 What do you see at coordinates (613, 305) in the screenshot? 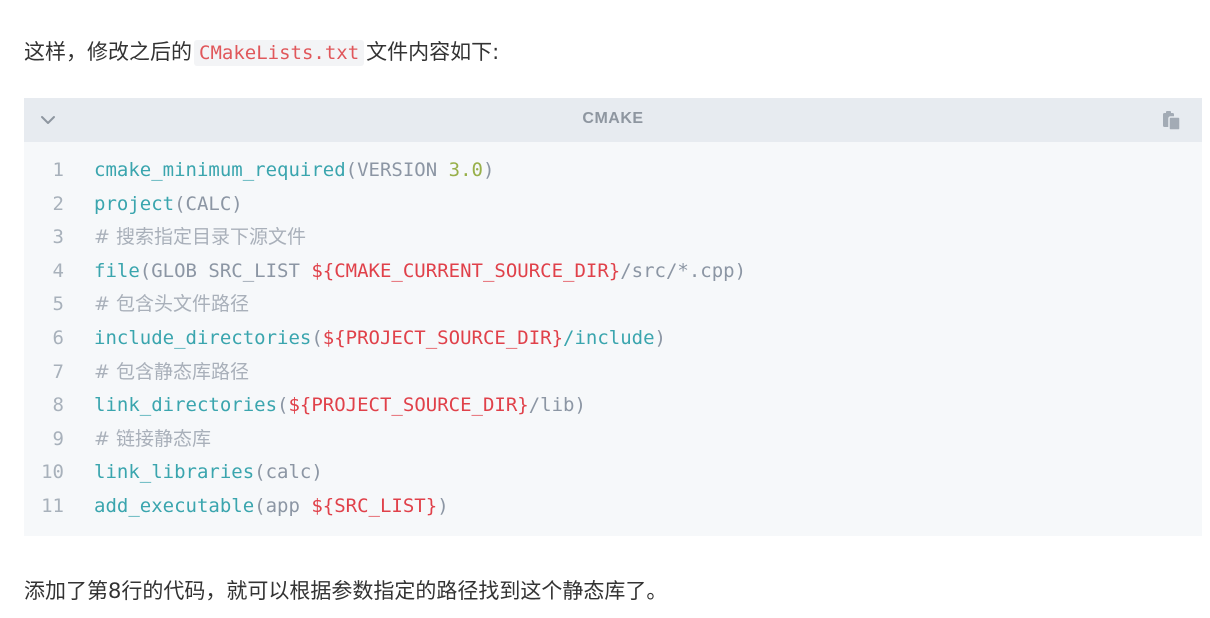
I see `code-line: 5 # 包含头文件路径` at bounding box center [613, 305].